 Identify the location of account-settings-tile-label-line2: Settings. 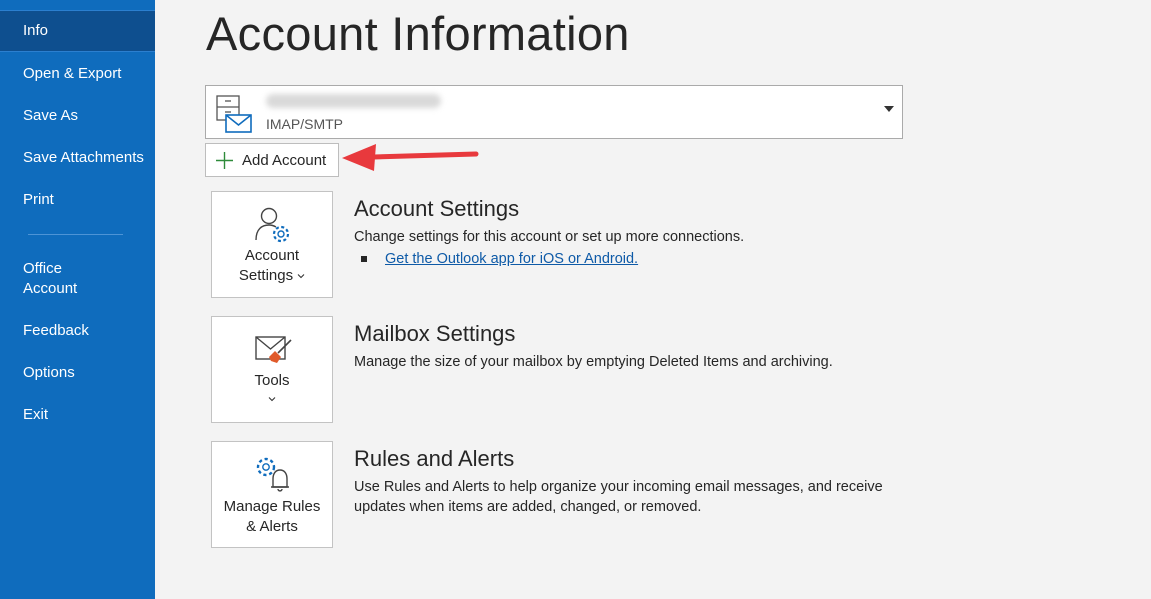
(266, 275).